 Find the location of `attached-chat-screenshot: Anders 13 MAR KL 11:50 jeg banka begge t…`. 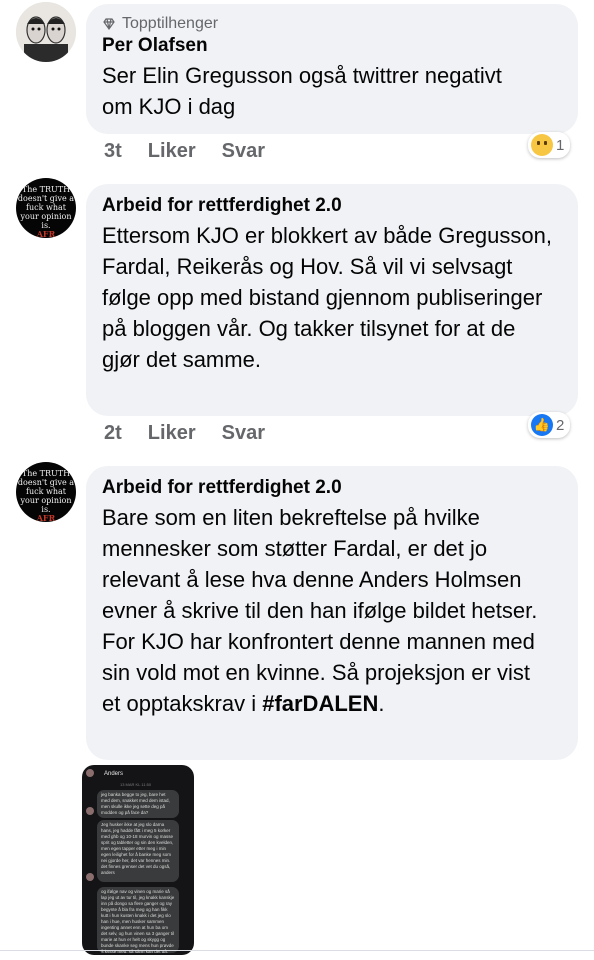

attached-chat-screenshot: Anders 13 MAR KL 11:50 jeg banka begge t… is located at coordinates (138, 860).